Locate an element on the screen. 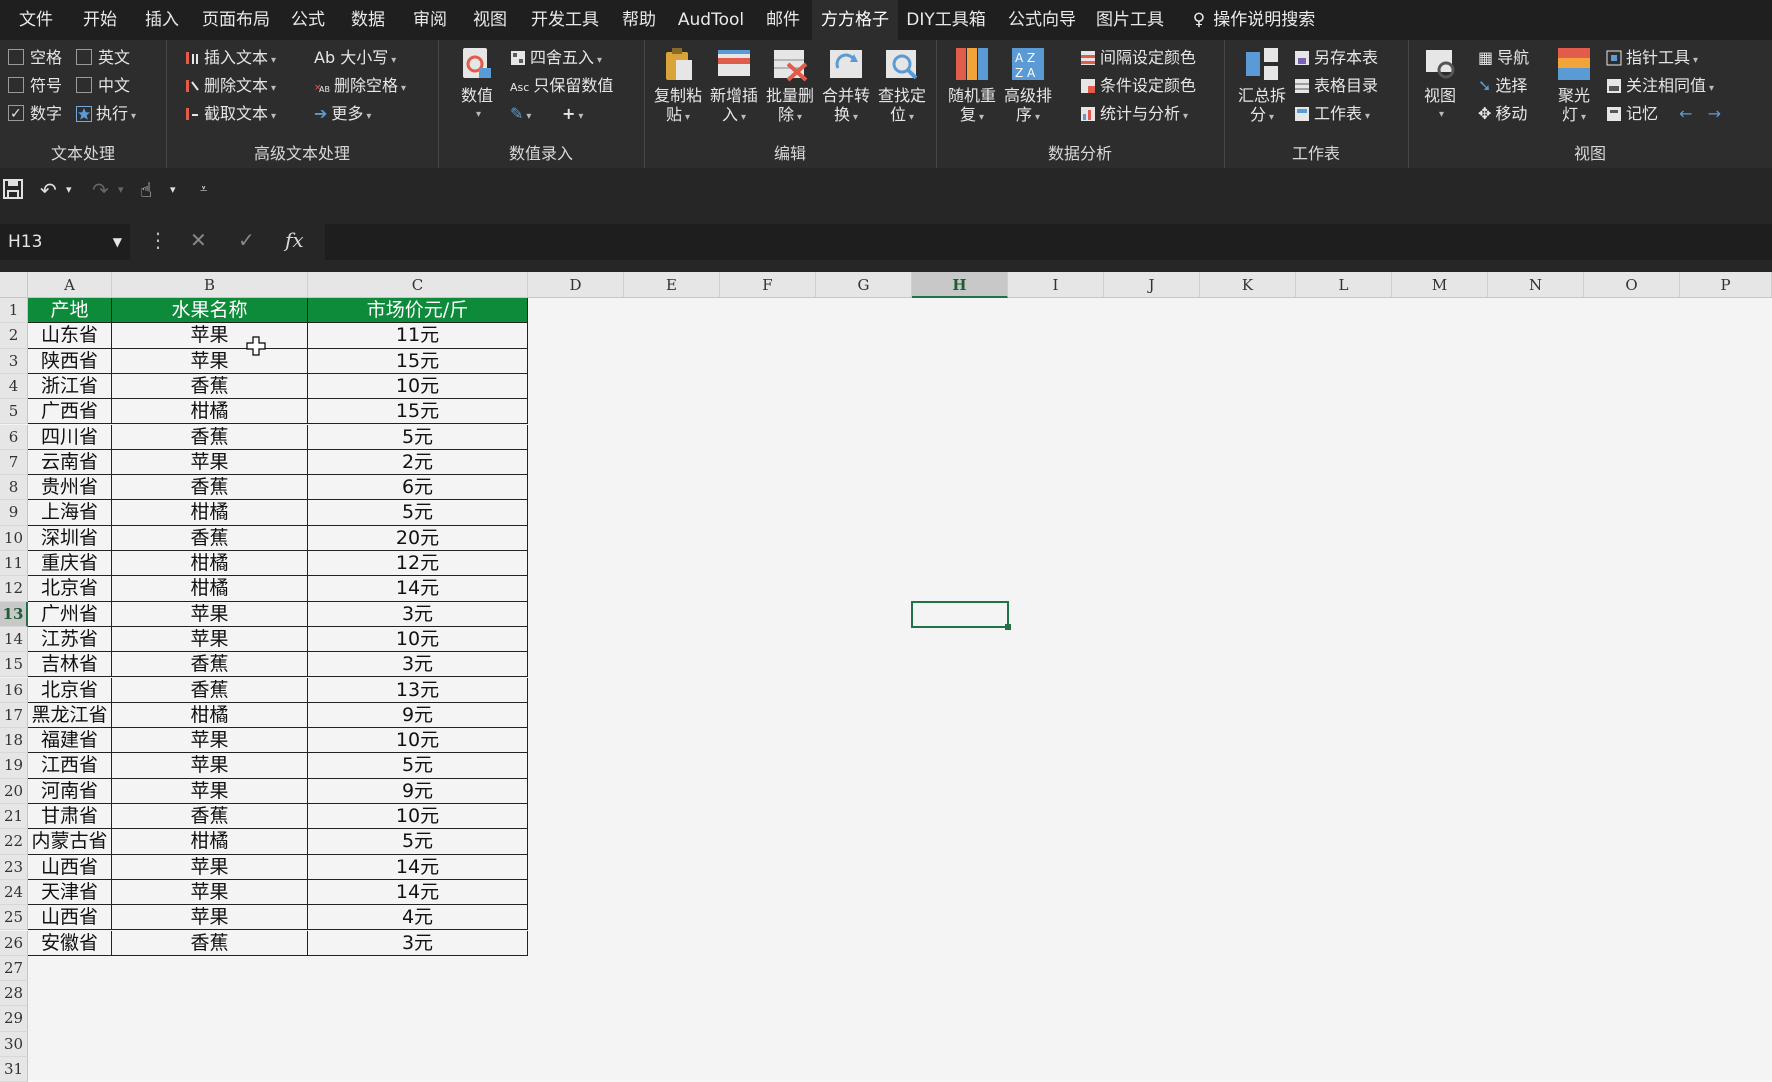  row-header-27: 27 is located at coordinates (14, 968).